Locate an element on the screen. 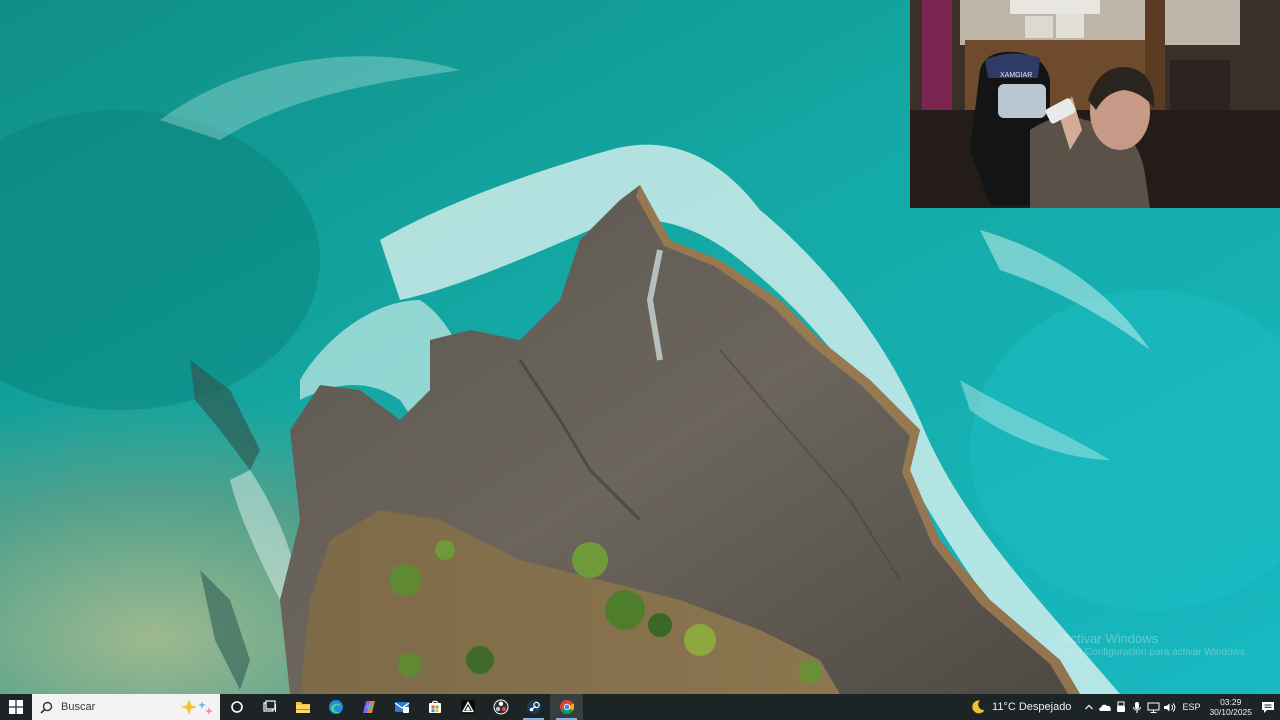 This screenshot has height=720, width=1280. edge-button is located at coordinates (335, 707).